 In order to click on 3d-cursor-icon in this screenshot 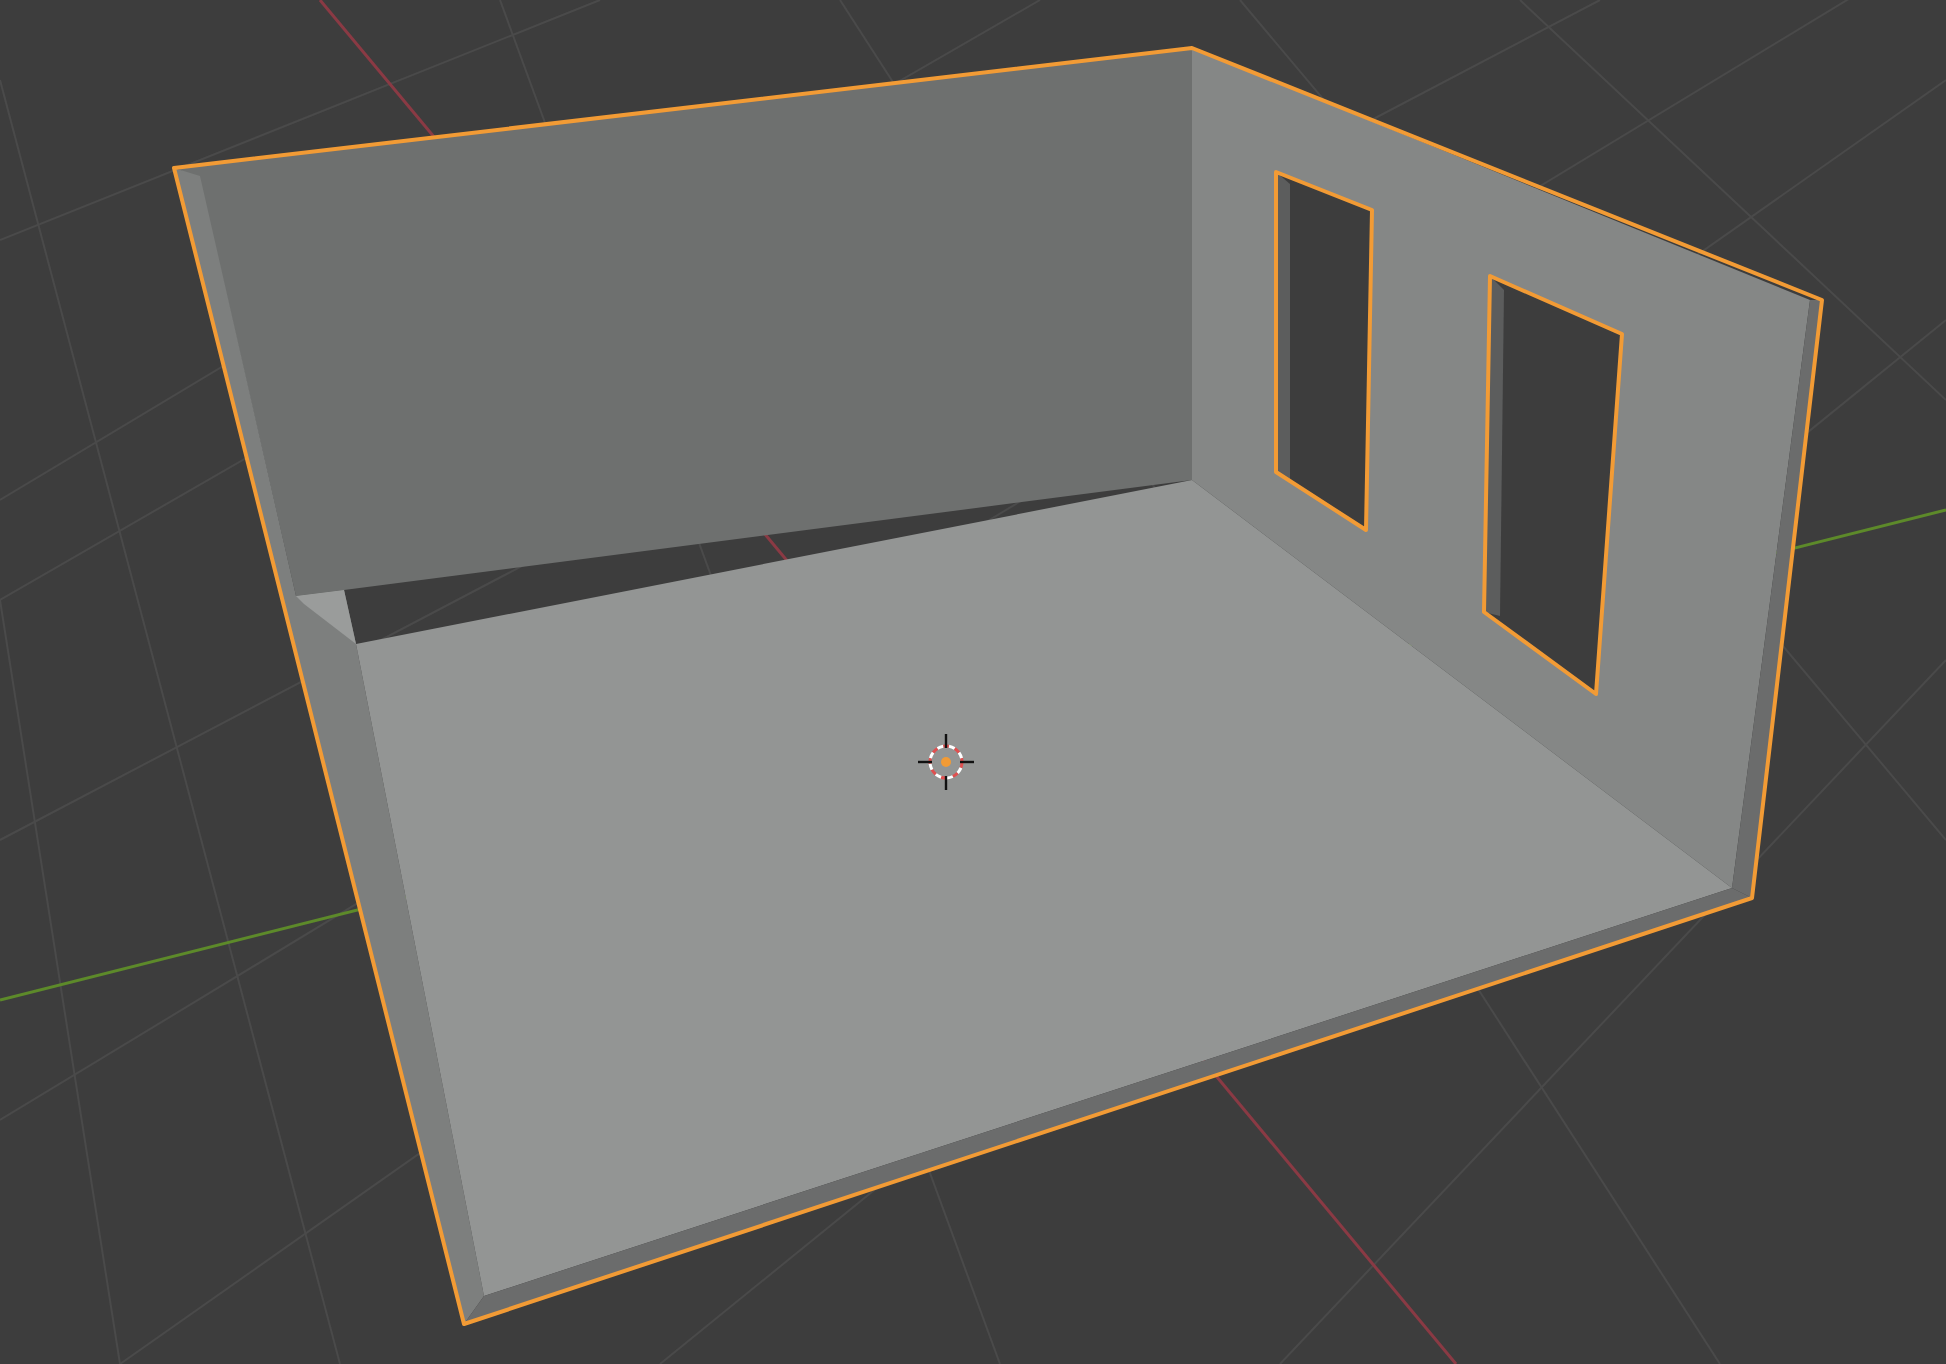, I will do `click(946, 762)`.